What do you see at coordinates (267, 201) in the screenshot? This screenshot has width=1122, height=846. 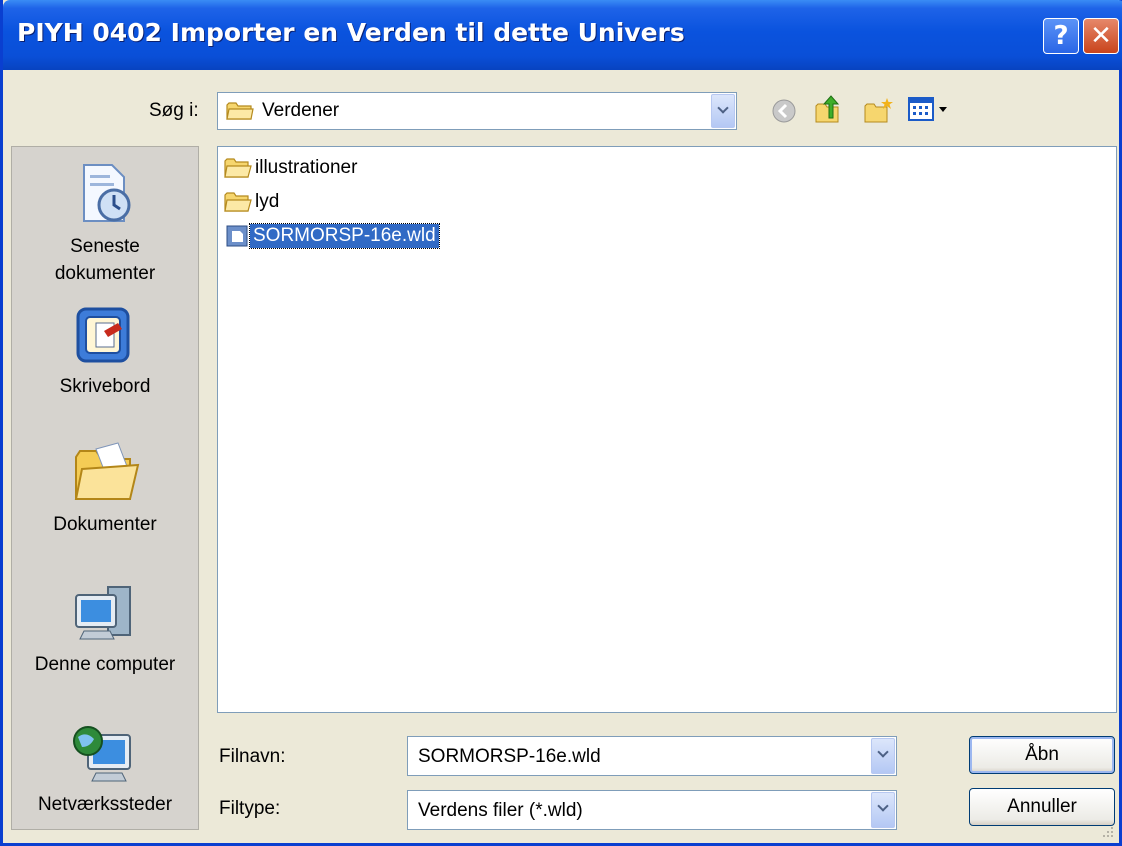 I see `file-name: lyd` at bounding box center [267, 201].